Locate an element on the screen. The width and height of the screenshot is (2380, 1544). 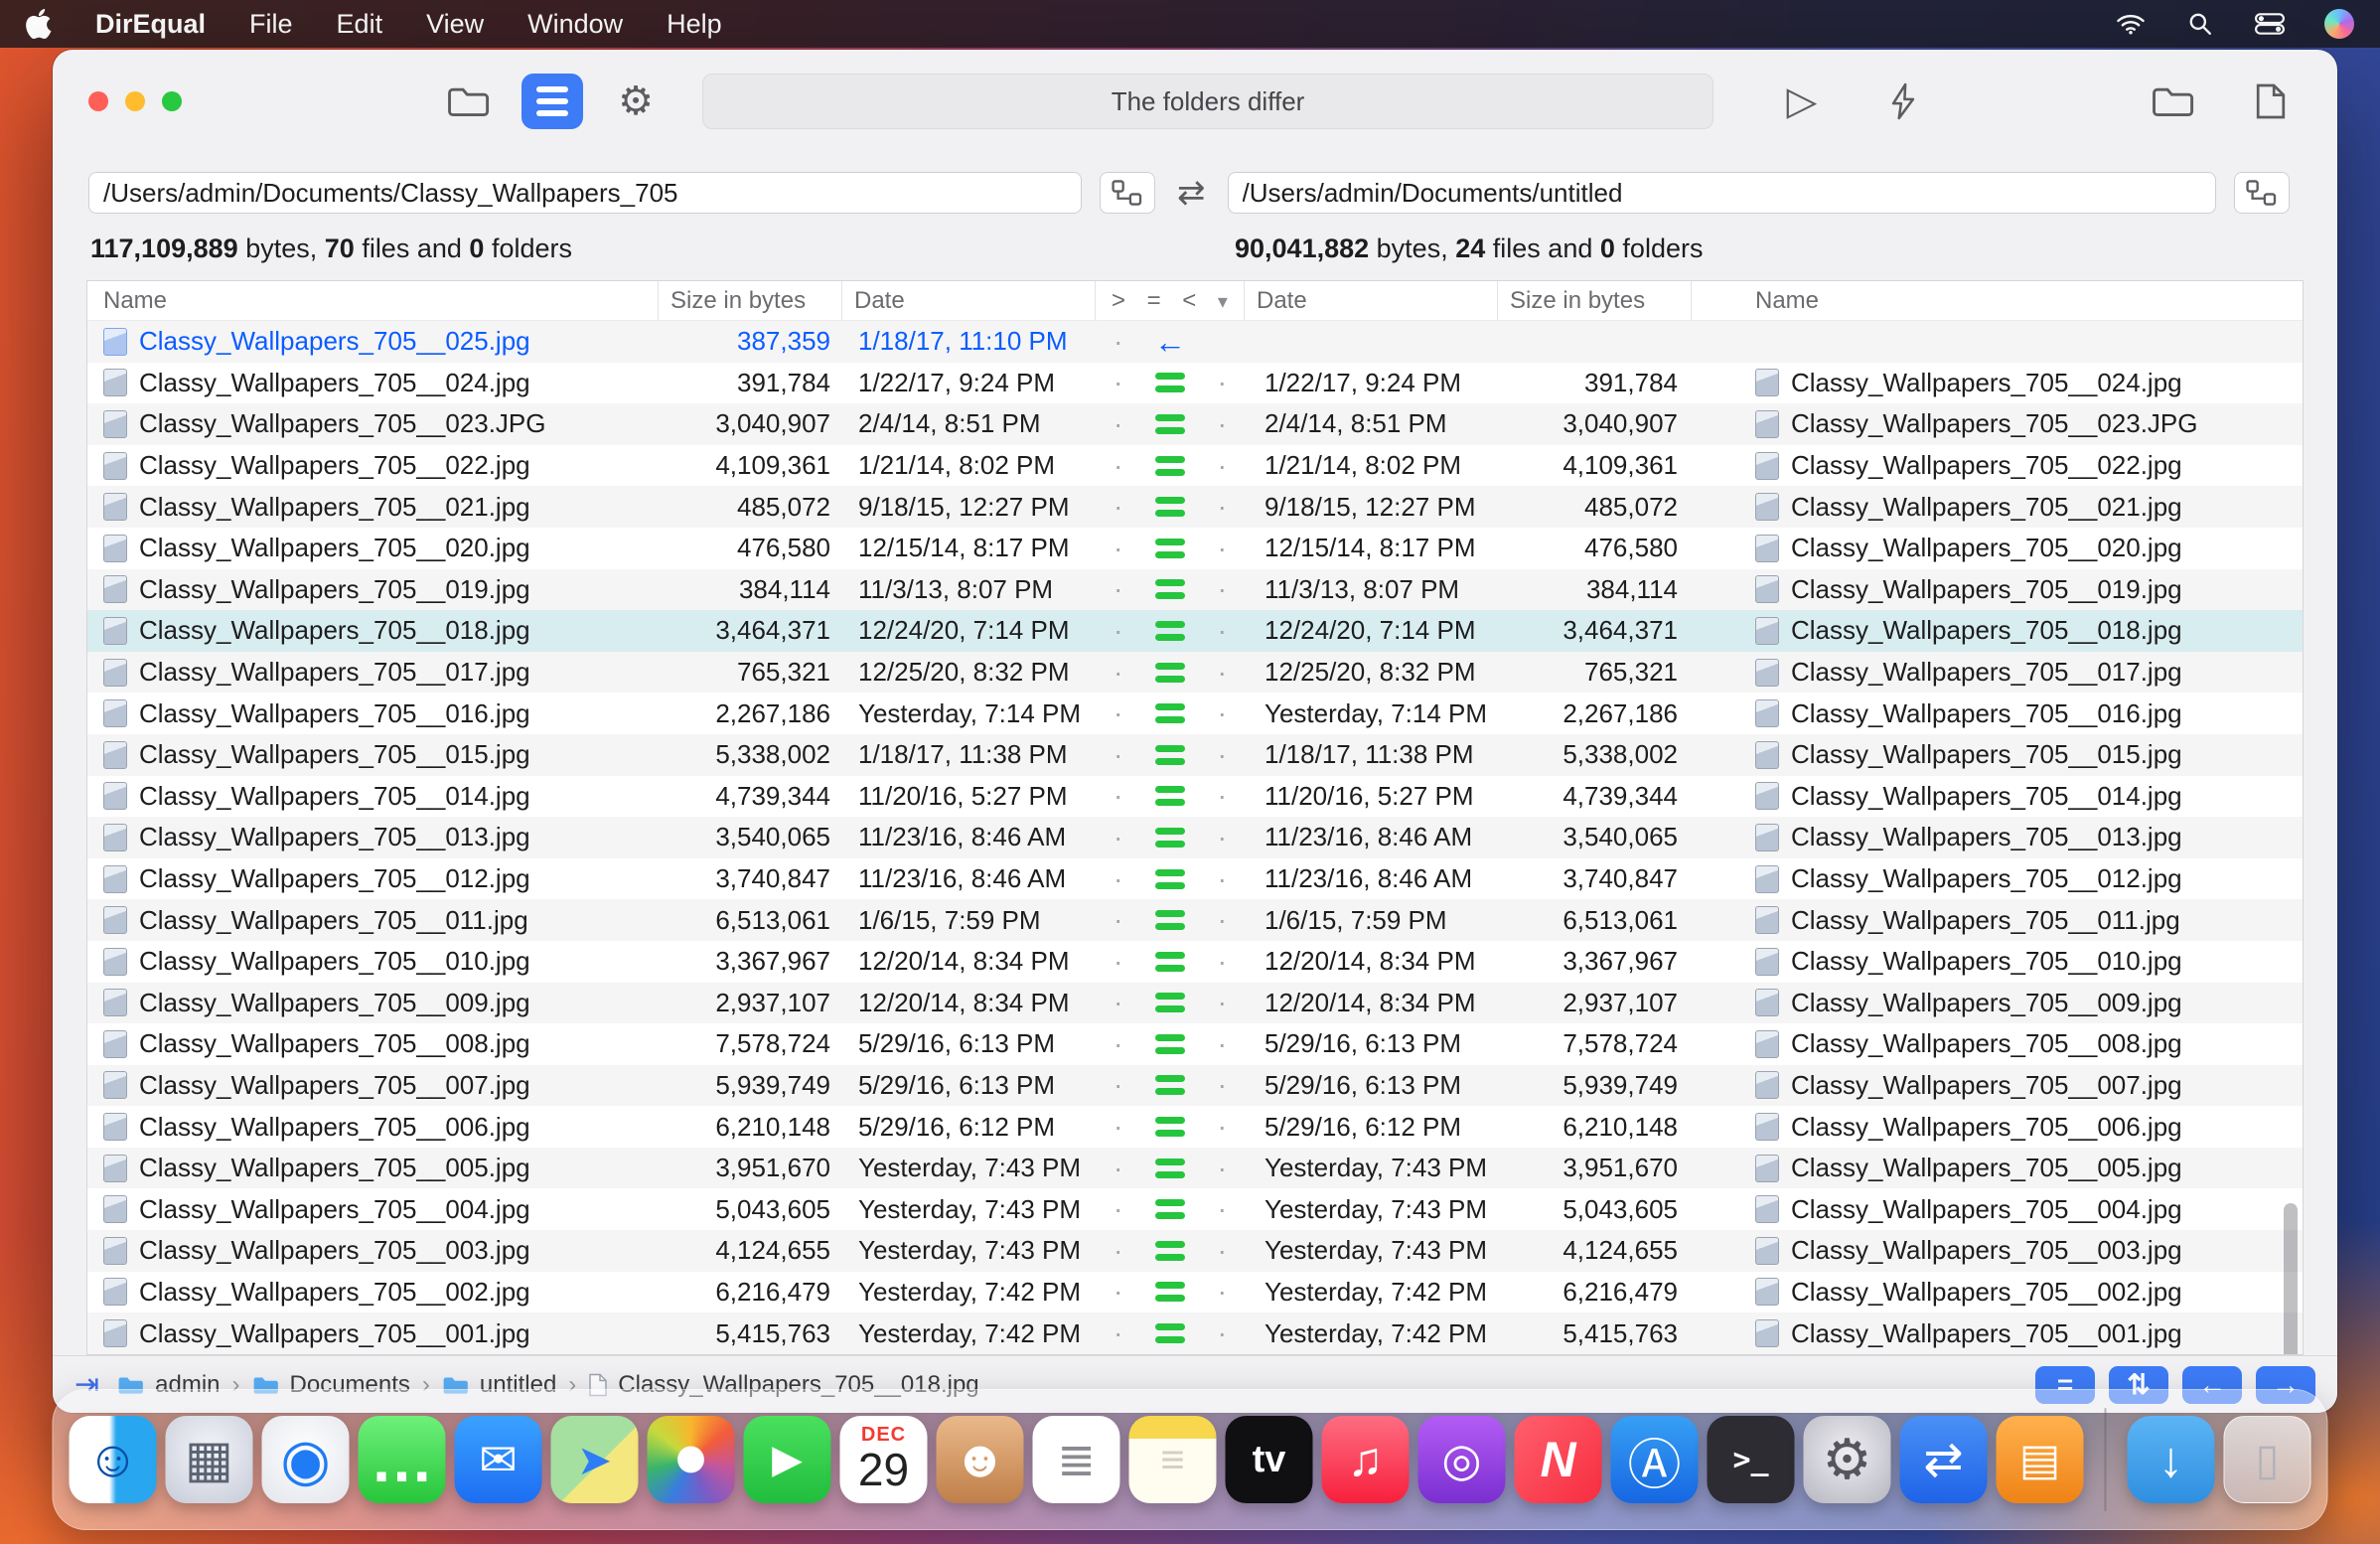
control-center-icon is located at coordinates (2270, 24).